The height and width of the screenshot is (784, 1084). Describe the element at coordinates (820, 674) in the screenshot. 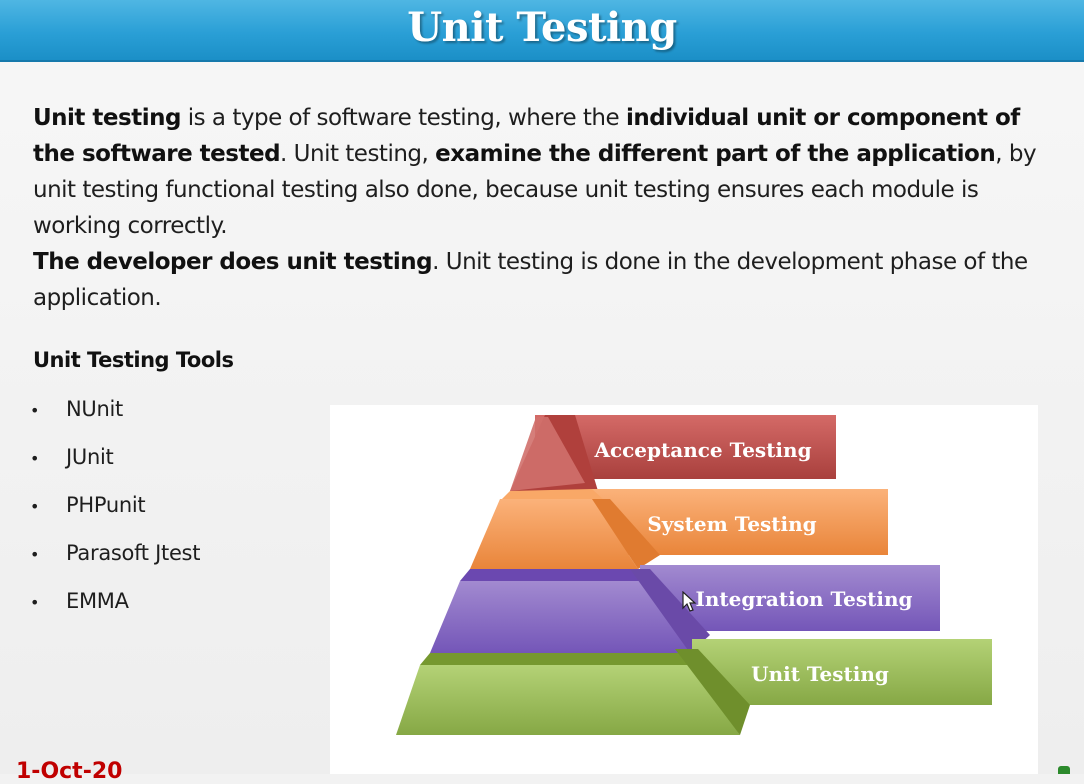

I see `unit-label: Unit Testing` at that location.